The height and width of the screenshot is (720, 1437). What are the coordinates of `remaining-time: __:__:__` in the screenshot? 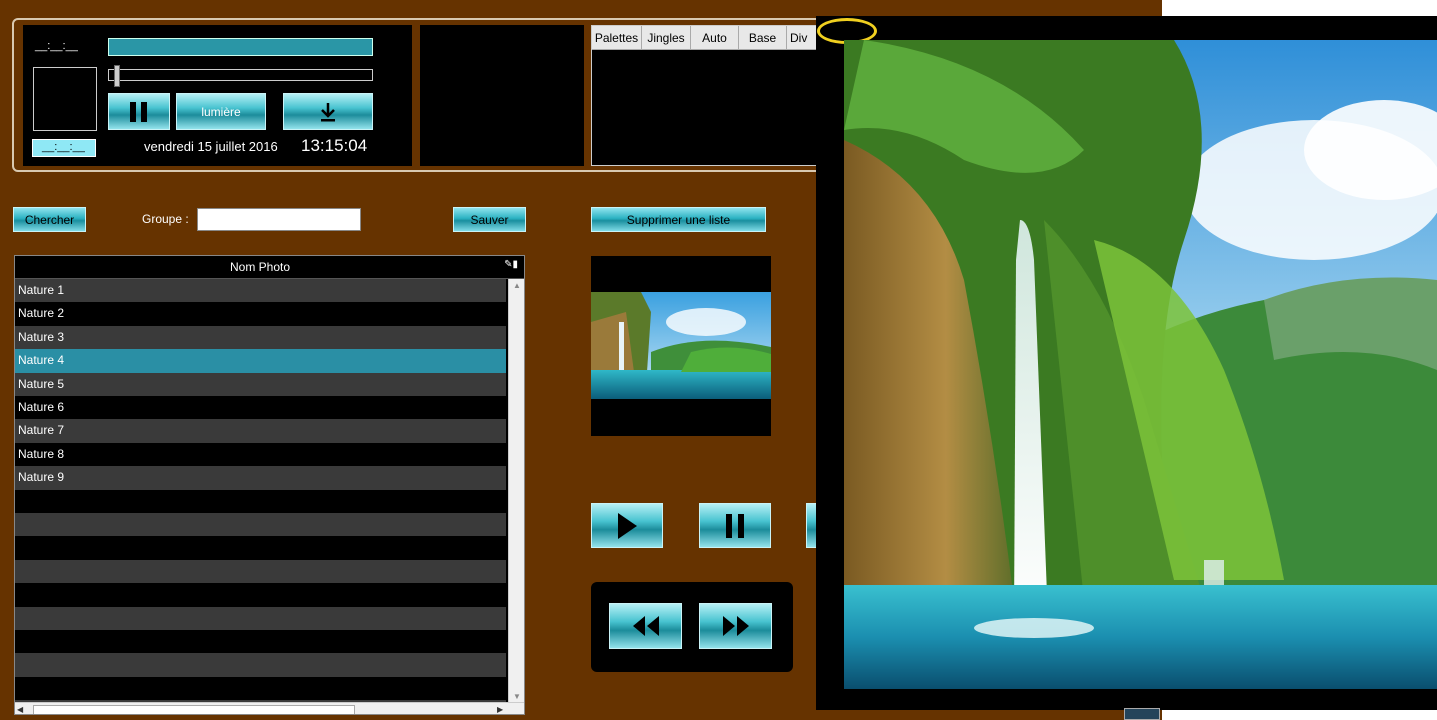 It's located at (63, 147).